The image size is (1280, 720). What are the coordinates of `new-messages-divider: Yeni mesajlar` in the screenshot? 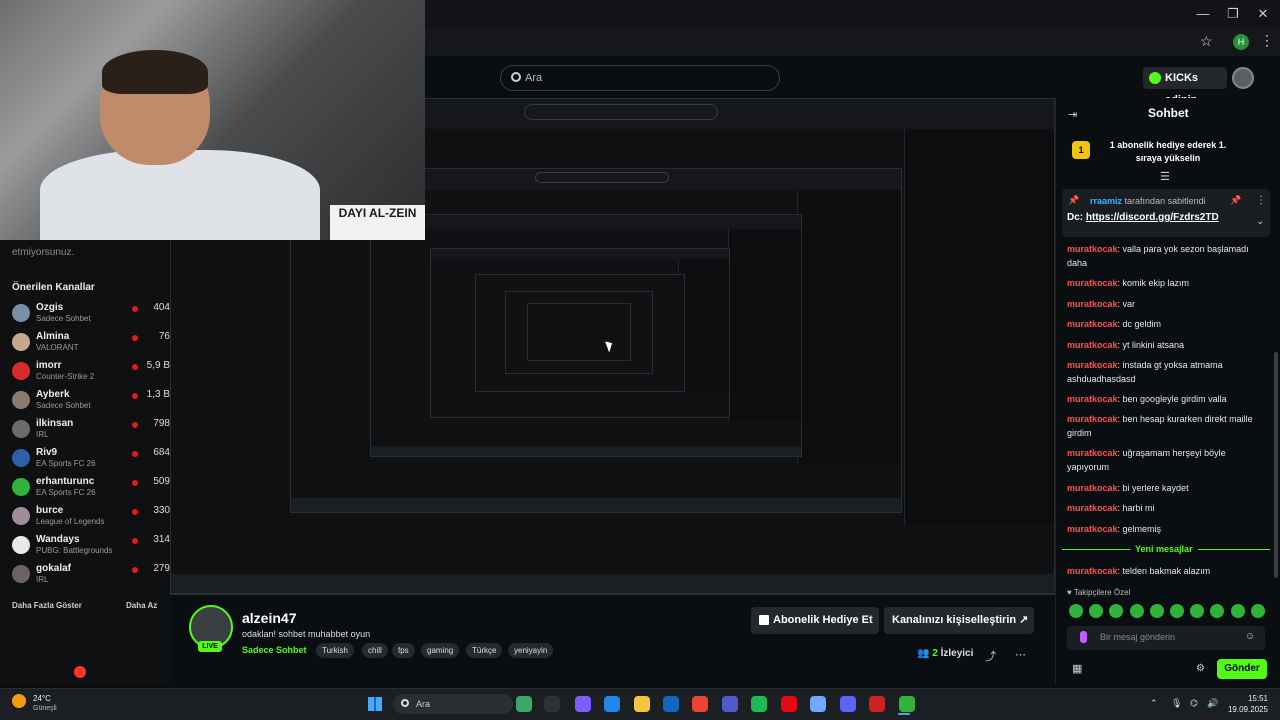 It's located at (1166, 550).